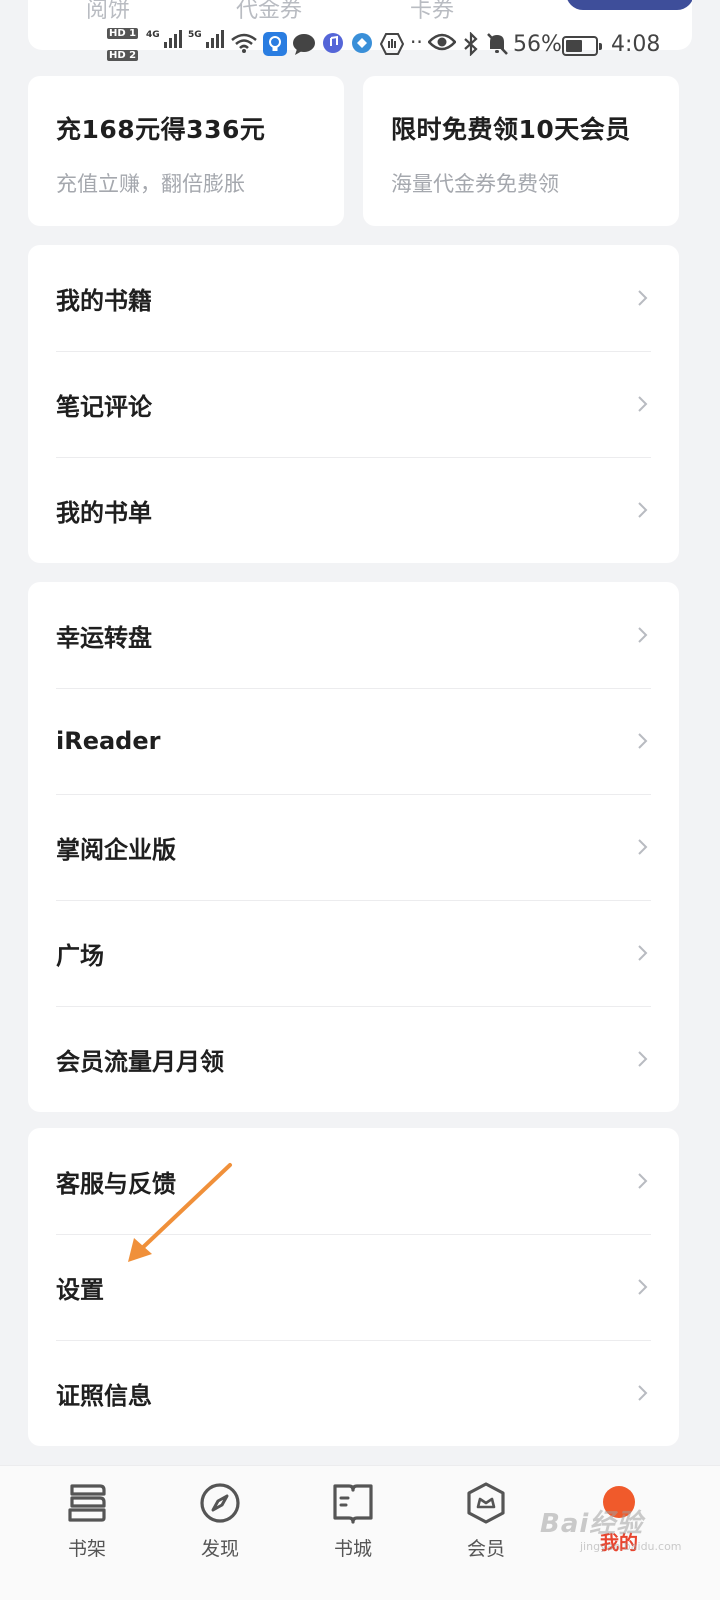 The image size is (720, 1600). I want to click on menu-item-label: 幸运转盘, so click(104, 637).